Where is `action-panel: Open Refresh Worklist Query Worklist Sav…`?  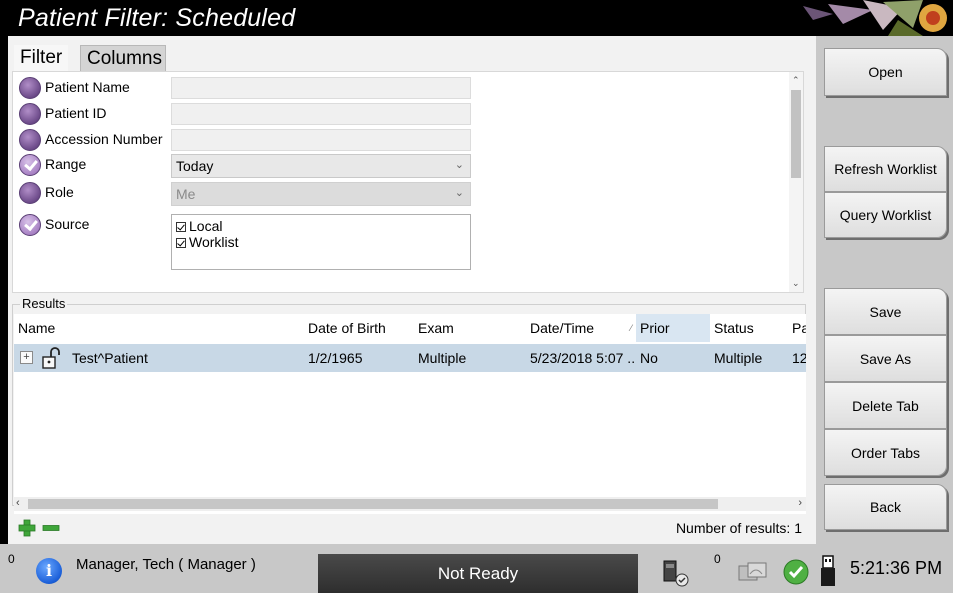
action-panel: Open Refresh Worklist Query Worklist Sav… is located at coordinates (884, 290).